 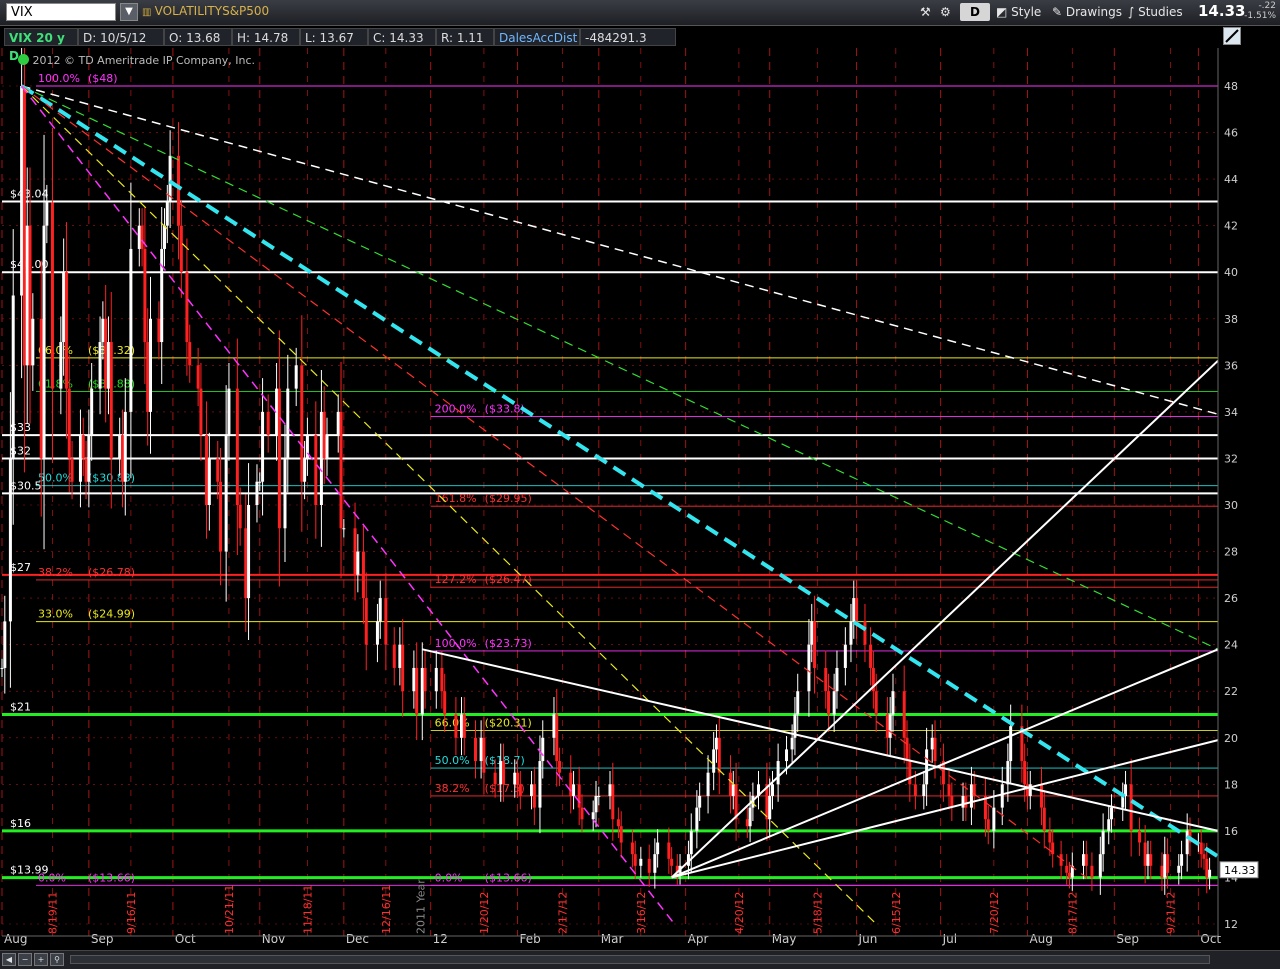 I want to click on studies-button: ∫ Studies, so click(x=1155, y=12).